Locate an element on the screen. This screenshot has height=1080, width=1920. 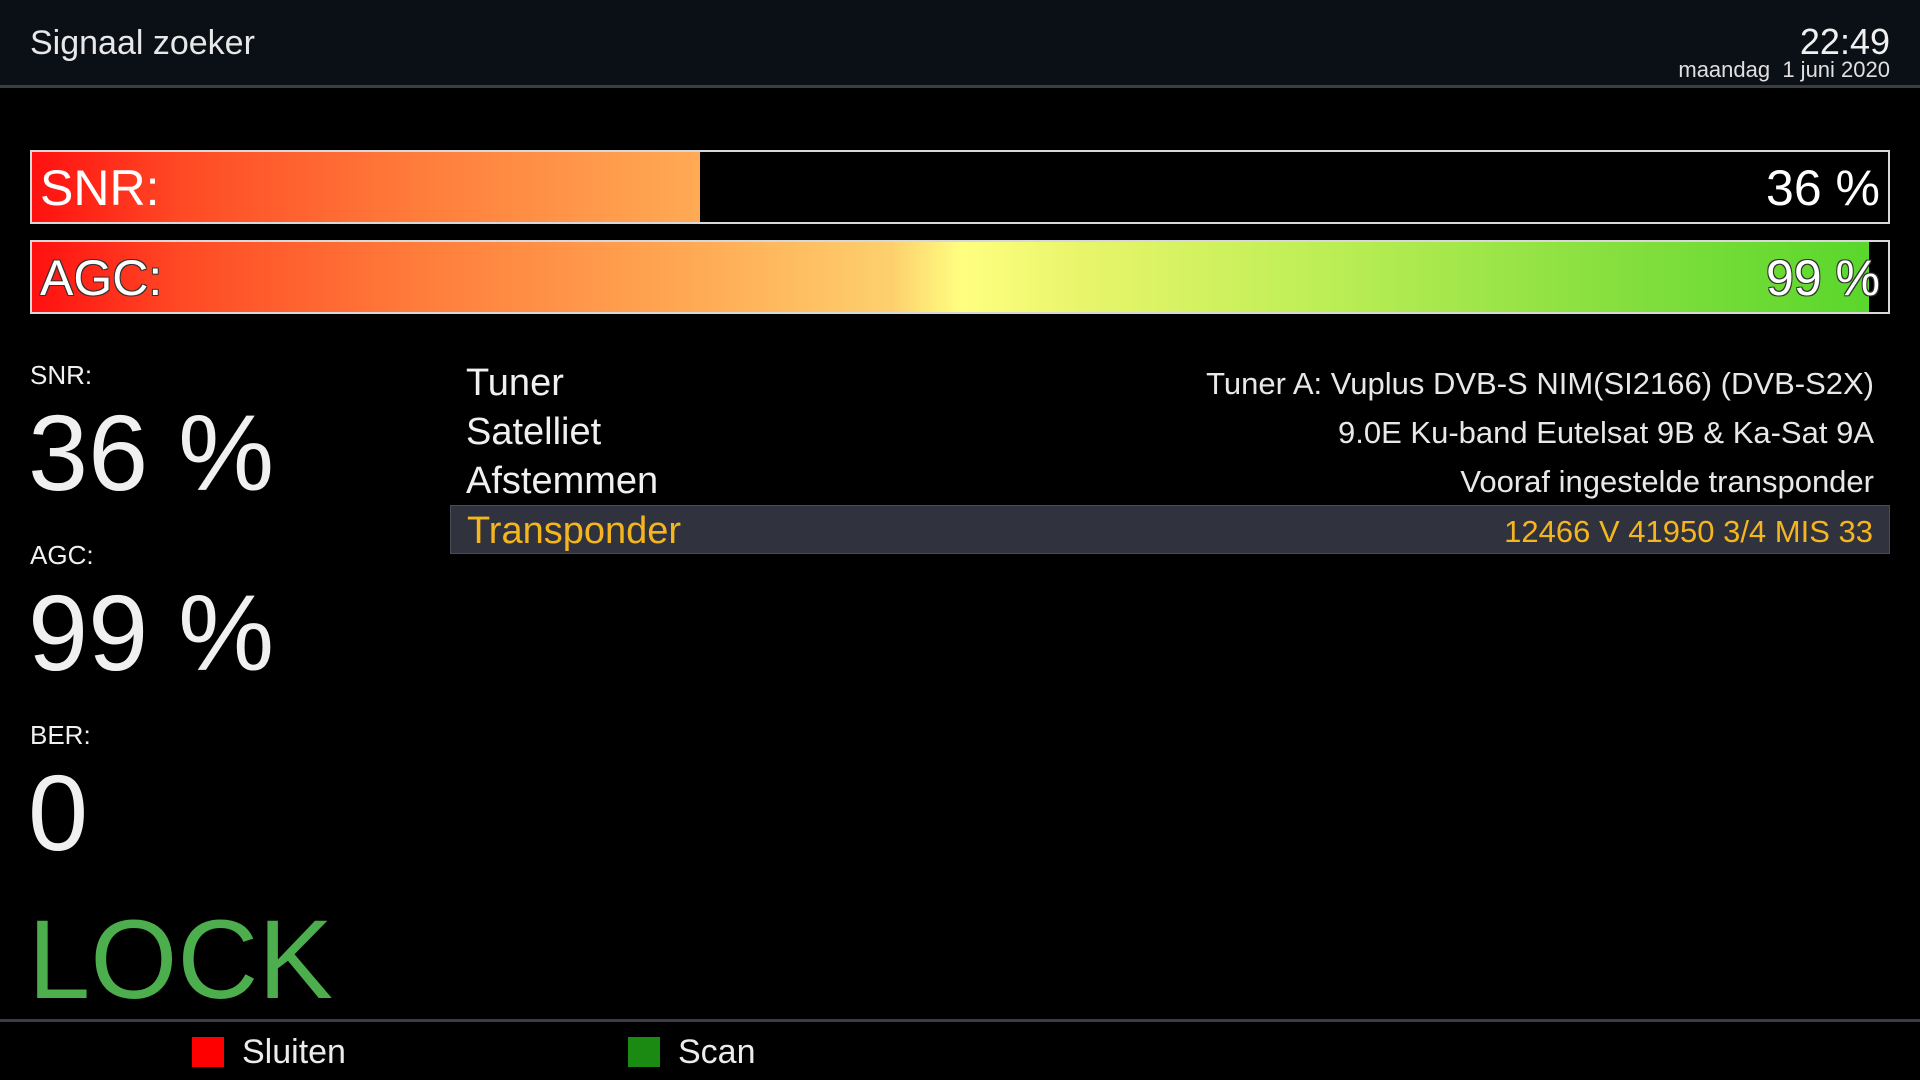
info-row-tuning: Afstemmen Vooraf ingestelde transponder is located at coordinates (1170, 480).